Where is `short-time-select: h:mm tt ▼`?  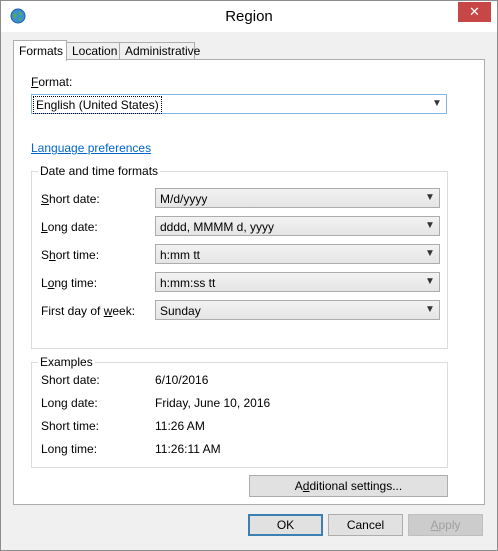
short-time-select: h:mm tt ▼ is located at coordinates (297, 254).